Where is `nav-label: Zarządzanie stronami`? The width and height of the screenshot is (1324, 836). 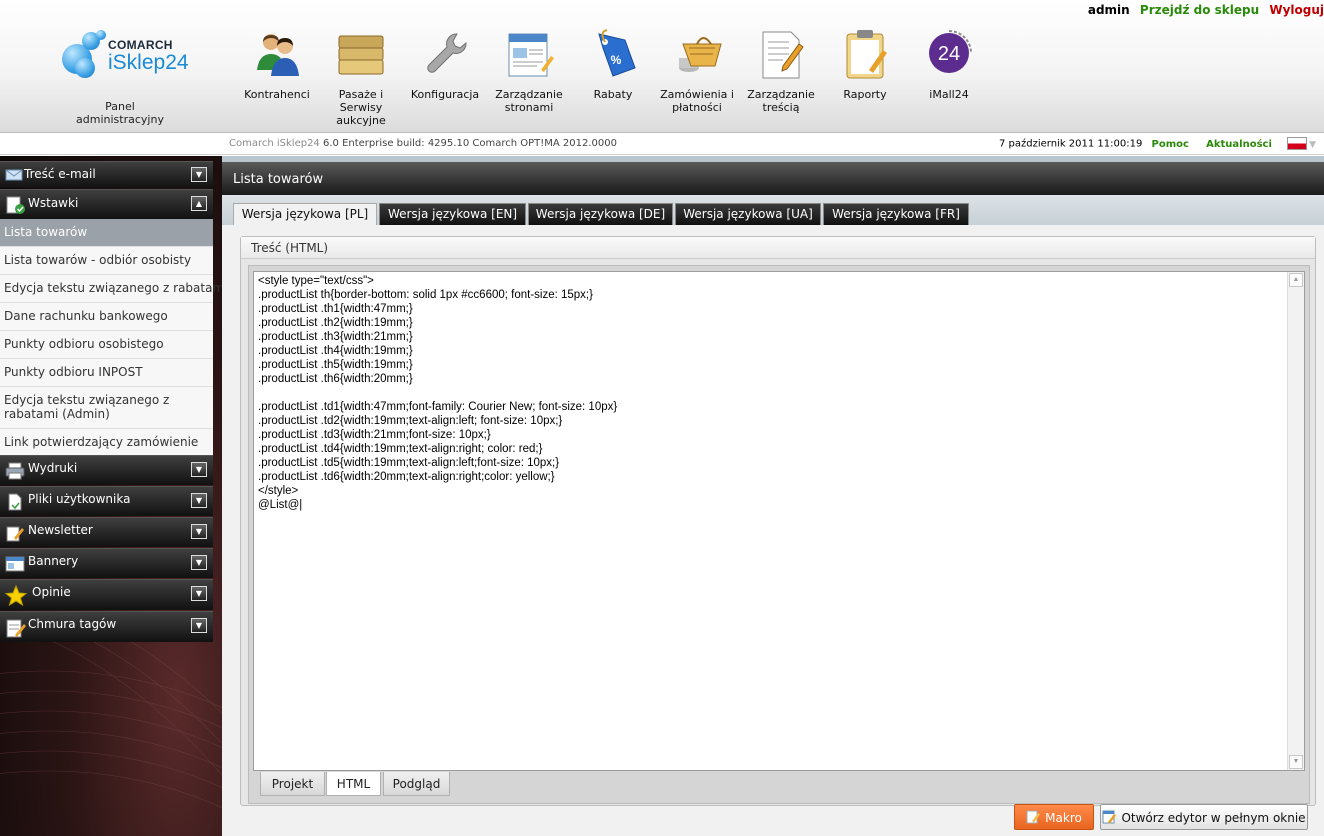 nav-label: Zarządzanie stronami is located at coordinates (529, 101).